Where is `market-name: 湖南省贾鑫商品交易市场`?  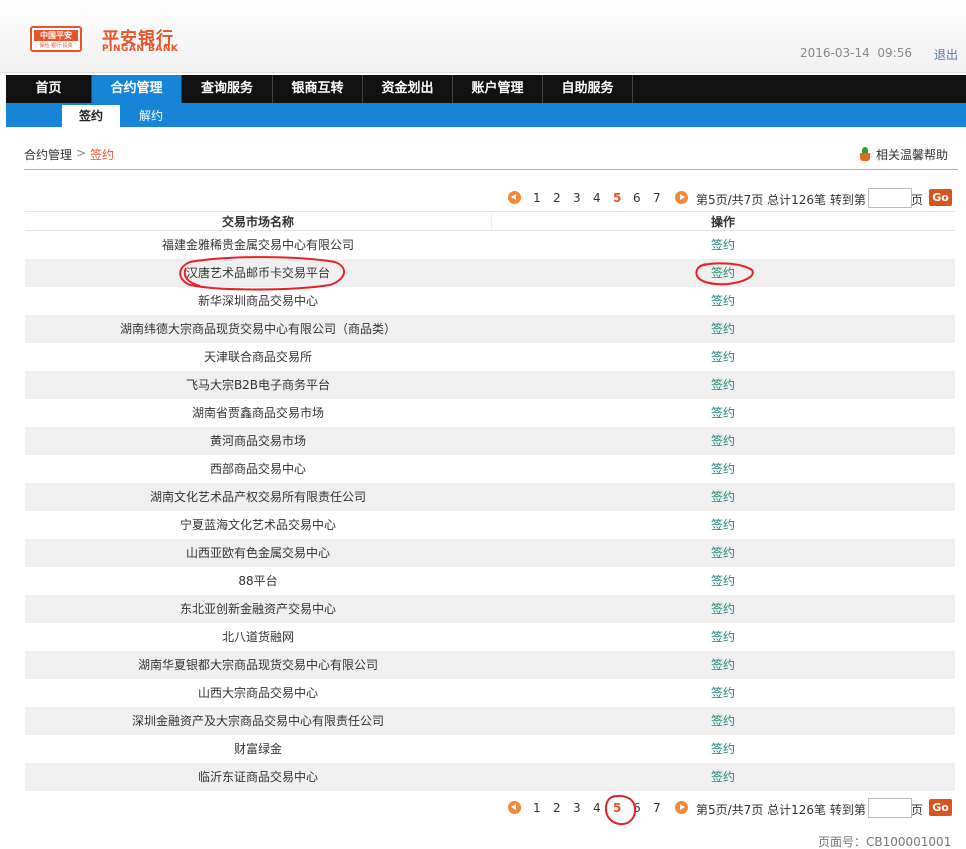 market-name: 湖南省贾鑫商品交易市场 is located at coordinates (257, 413).